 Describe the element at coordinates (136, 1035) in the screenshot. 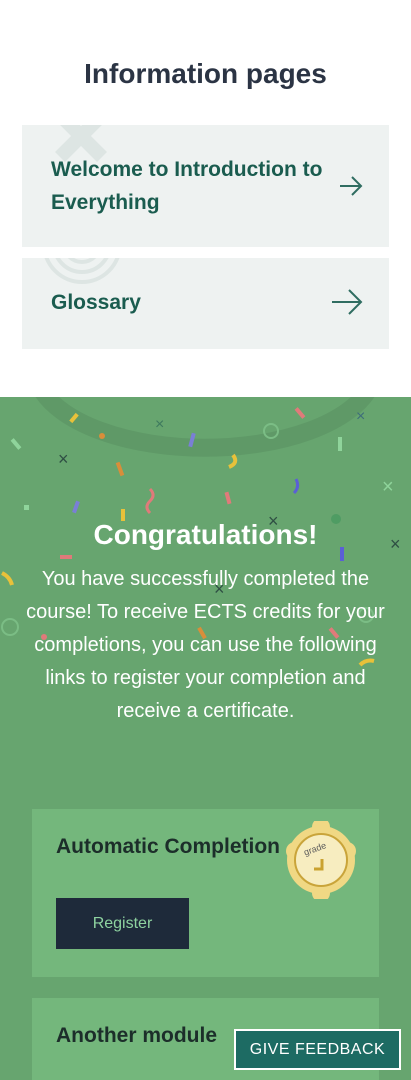

I see `module-title: Another module` at that location.